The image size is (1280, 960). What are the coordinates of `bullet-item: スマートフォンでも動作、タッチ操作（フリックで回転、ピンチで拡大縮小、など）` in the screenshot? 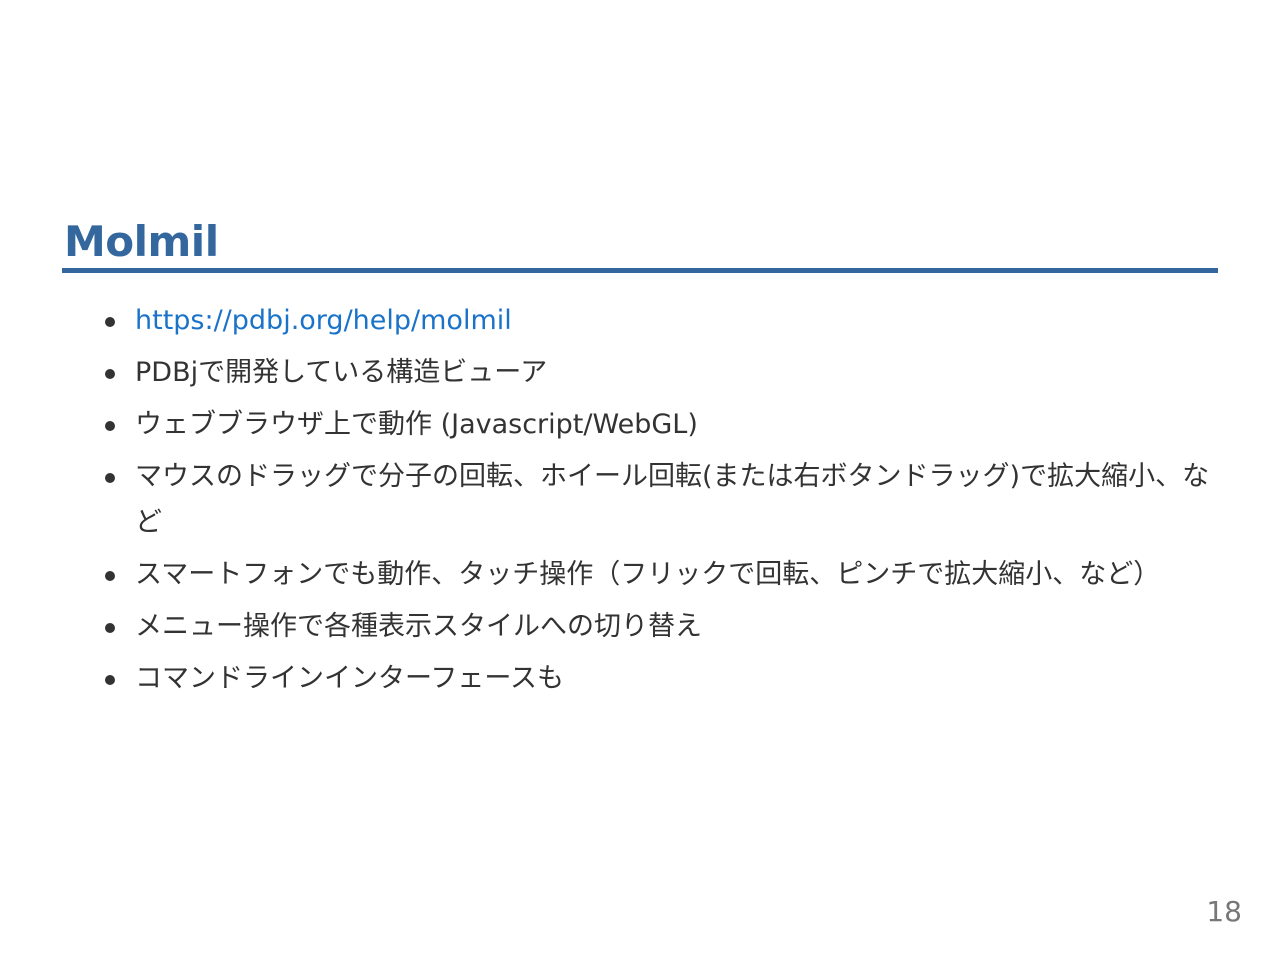 It's located at (662, 575).